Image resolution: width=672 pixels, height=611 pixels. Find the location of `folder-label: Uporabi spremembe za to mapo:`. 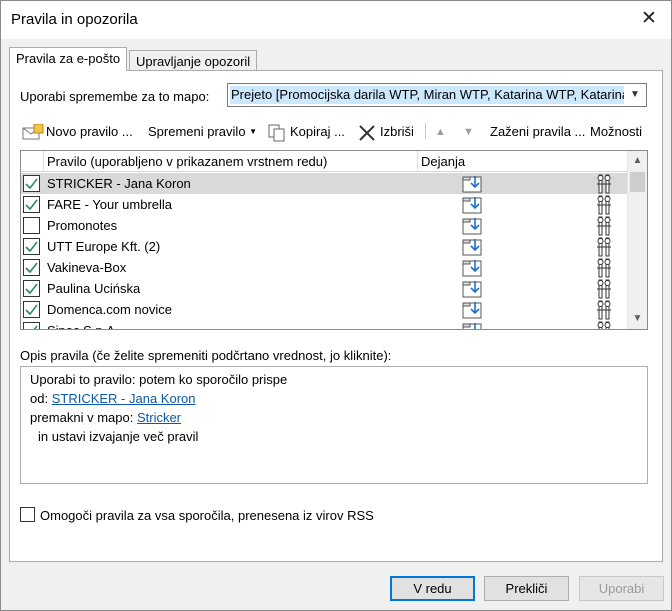

folder-label: Uporabi spremembe za to mapo: is located at coordinates (115, 96).